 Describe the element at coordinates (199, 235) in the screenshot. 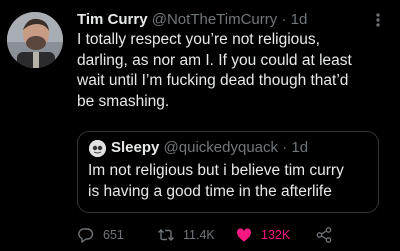

I see `retweet-count: 11.4K` at that location.